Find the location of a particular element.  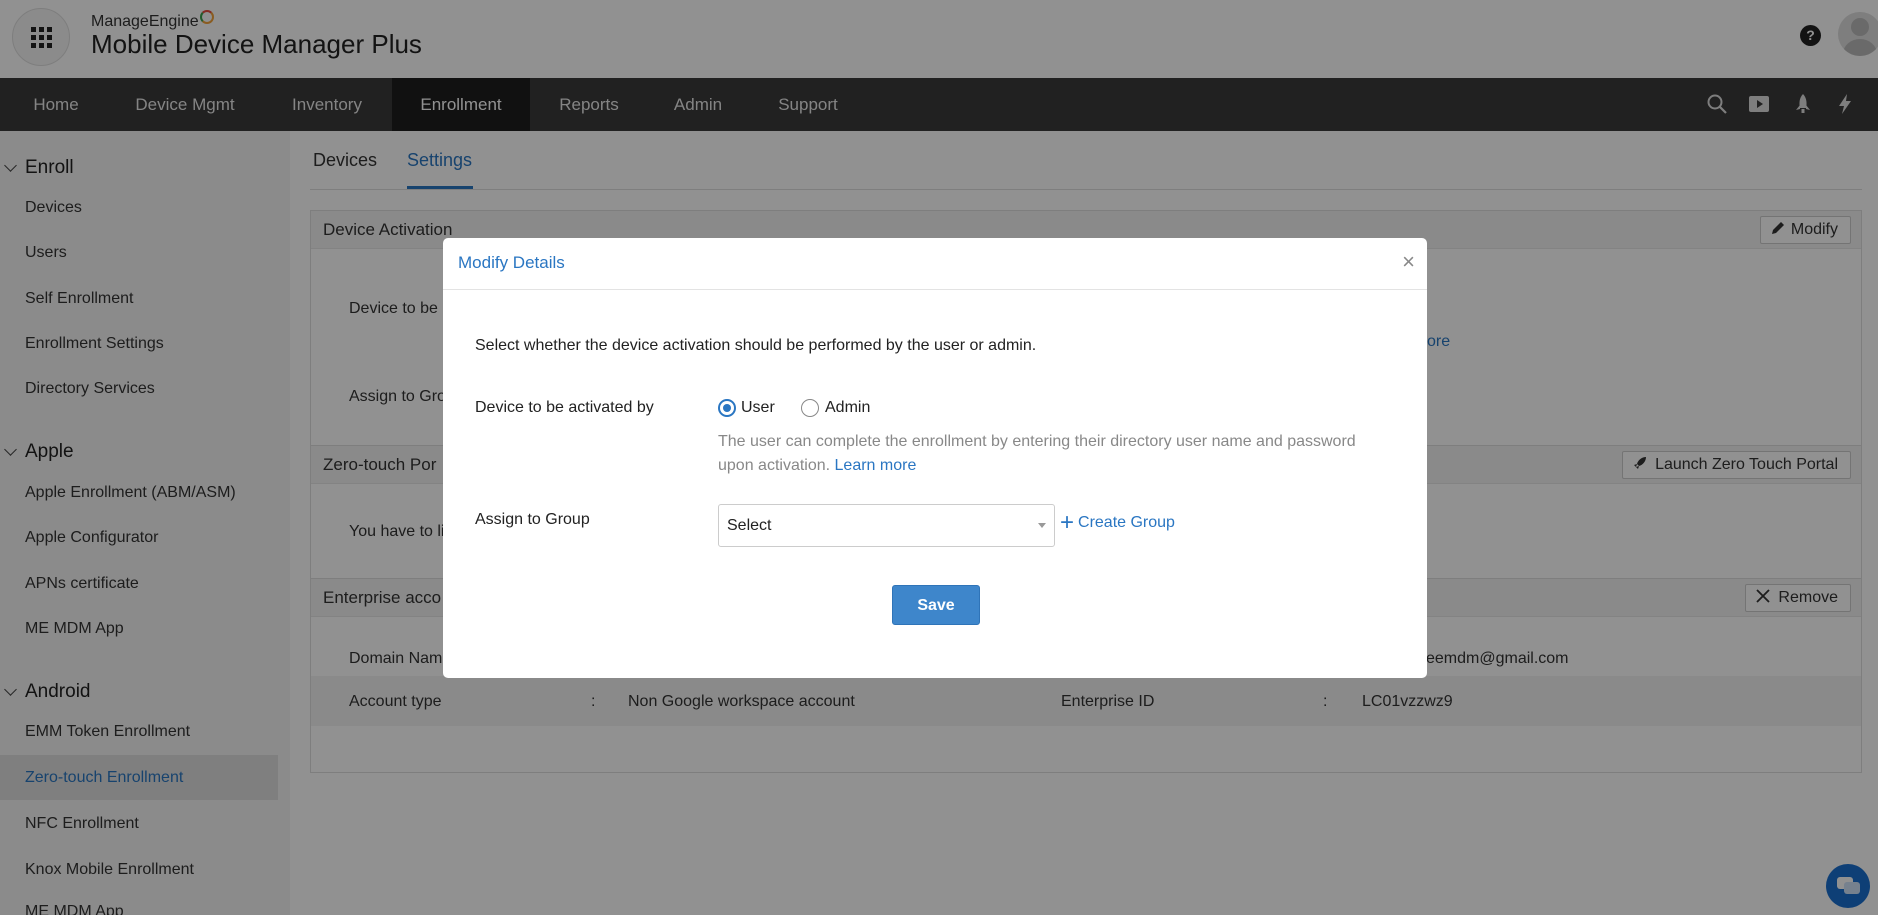

save-button: Save is located at coordinates (936, 605).